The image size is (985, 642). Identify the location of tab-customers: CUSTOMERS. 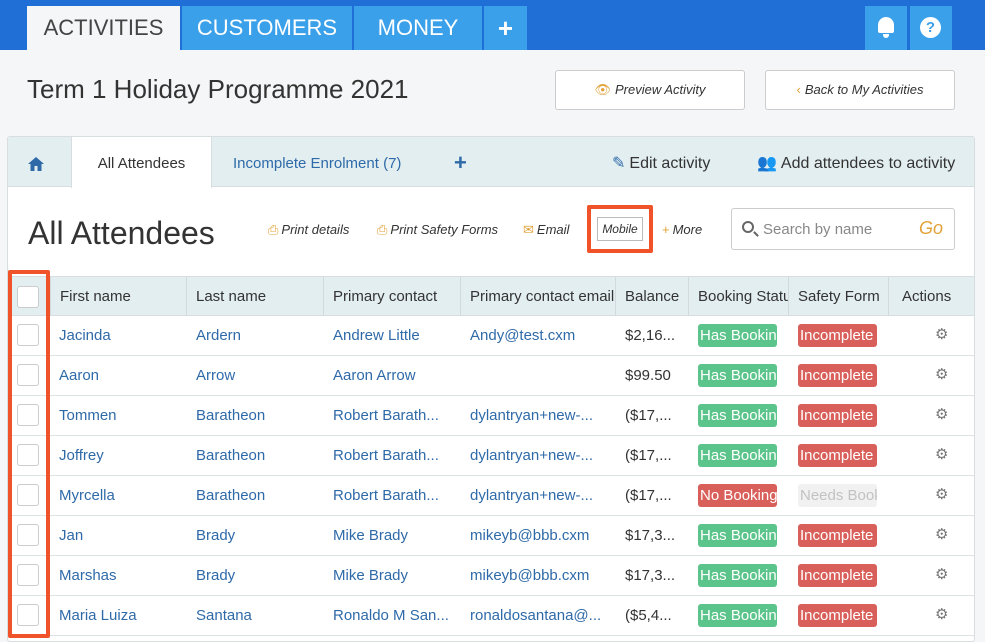
(267, 28).